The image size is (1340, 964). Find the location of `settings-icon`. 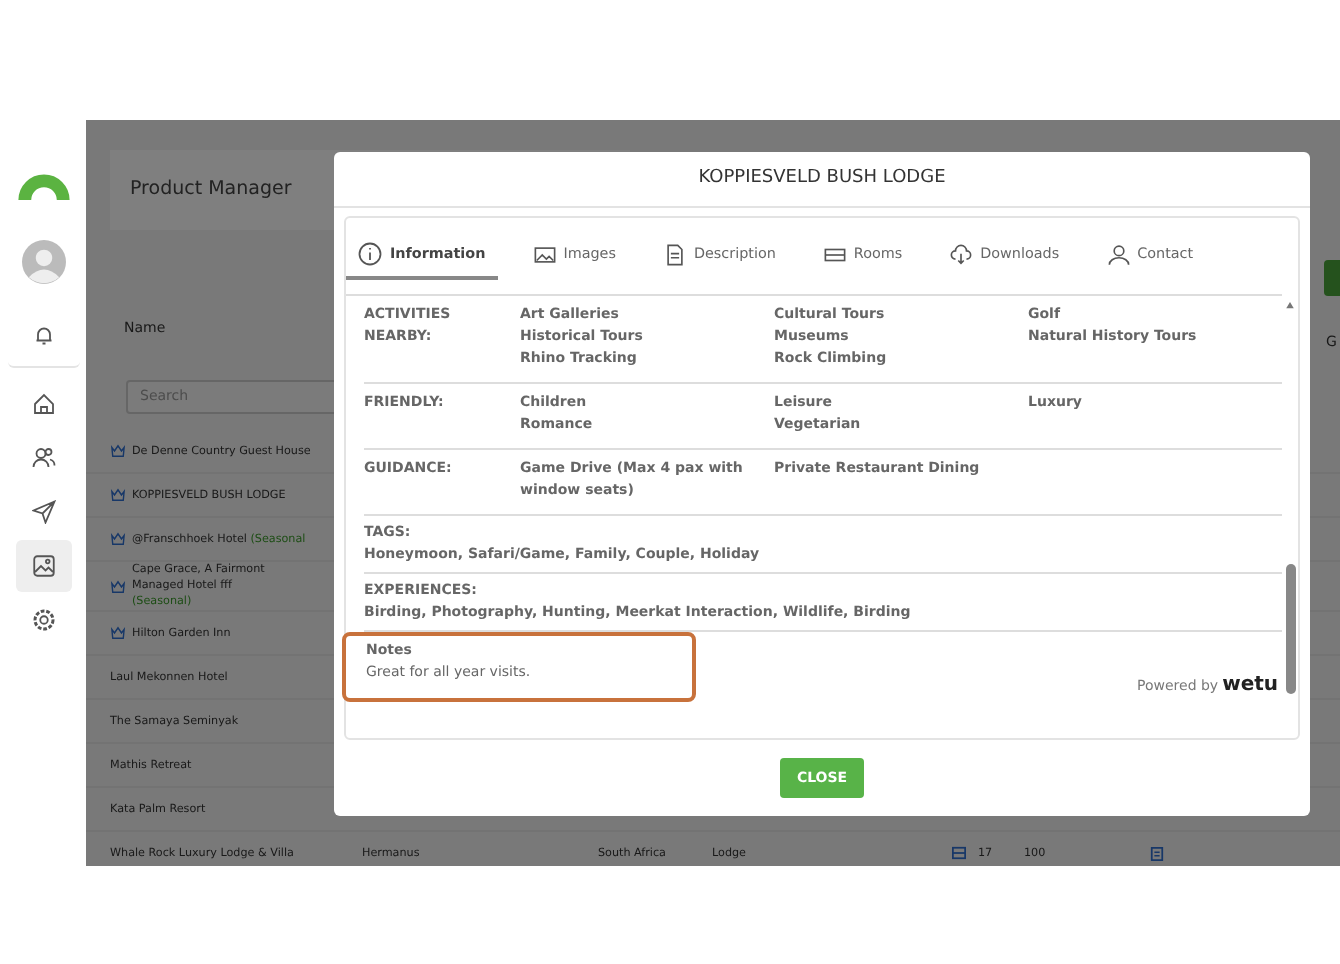

settings-icon is located at coordinates (43, 620).